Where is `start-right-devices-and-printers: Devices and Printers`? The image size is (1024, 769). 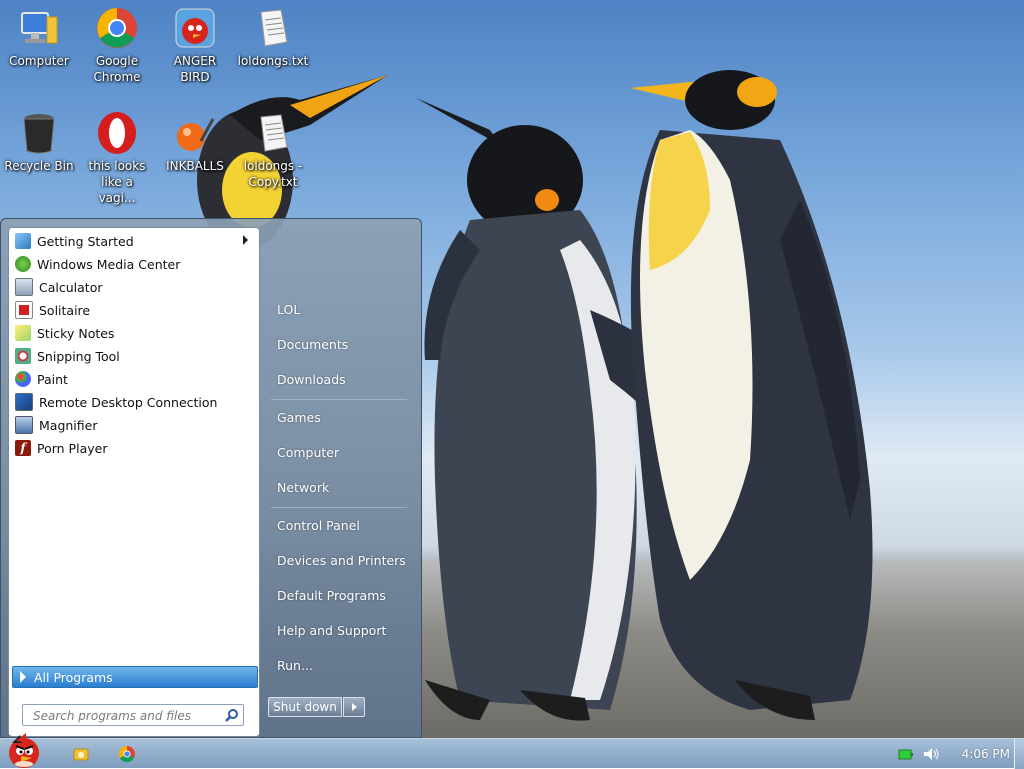
start-right-devices-and-printers: Devices and Printers is located at coordinates (338, 561).